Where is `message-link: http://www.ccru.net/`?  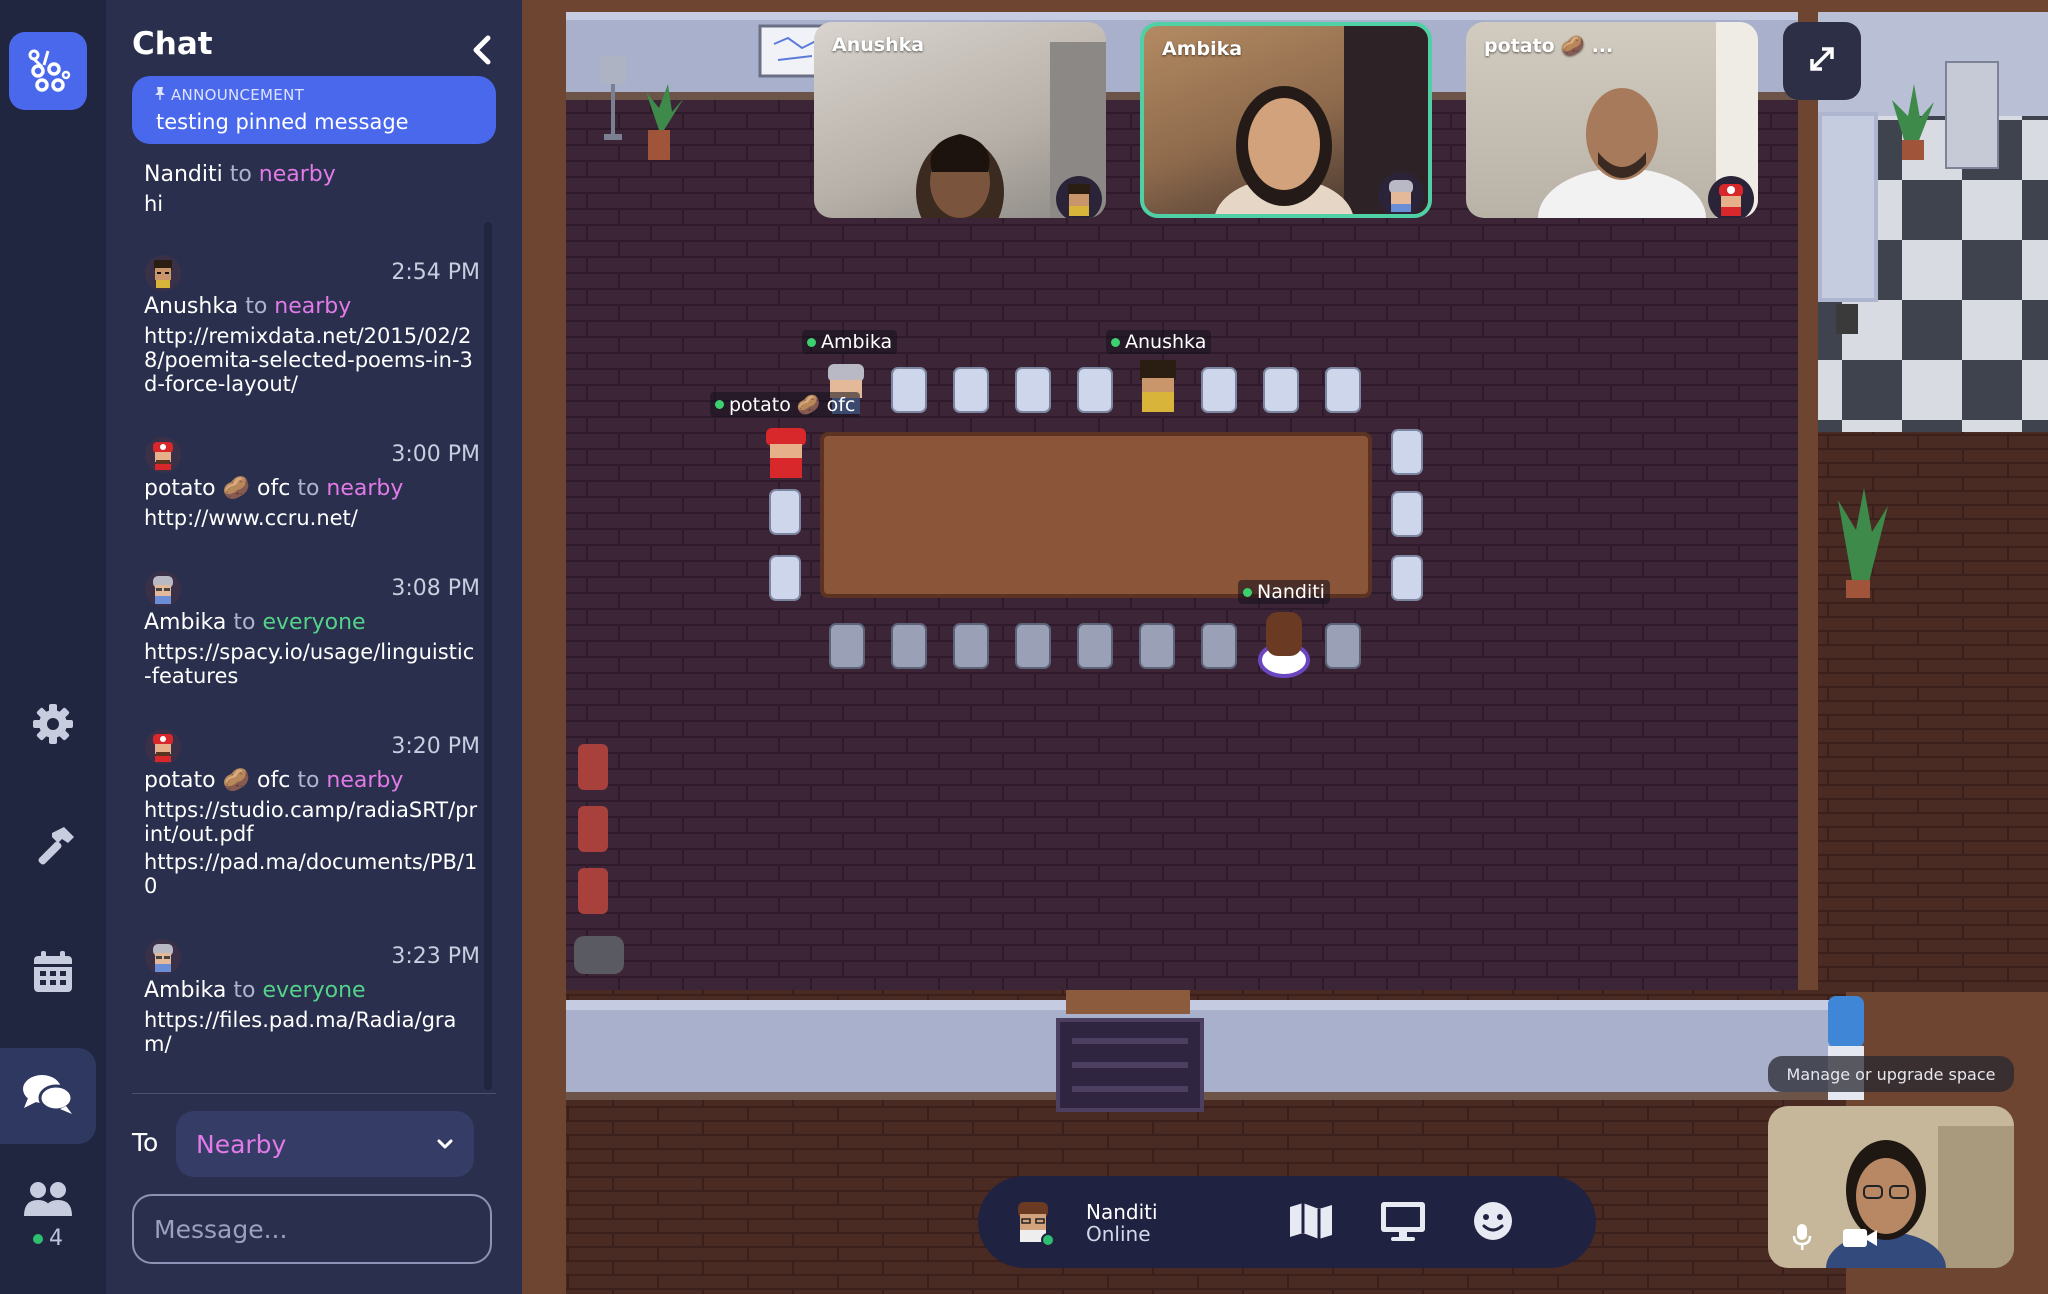 message-link: http://www.ccru.net/ is located at coordinates (312, 518).